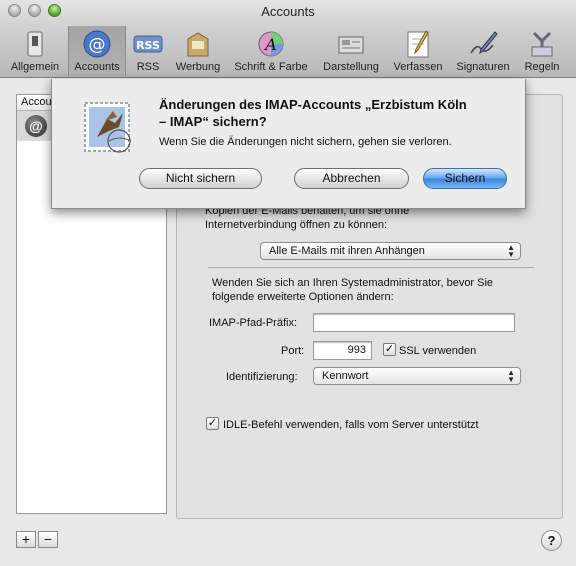 This screenshot has width=576, height=566. What do you see at coordinates (97, 67) in the screenshot?
I see `toolbar-label: Accounts` at bounding box center [97, 67].